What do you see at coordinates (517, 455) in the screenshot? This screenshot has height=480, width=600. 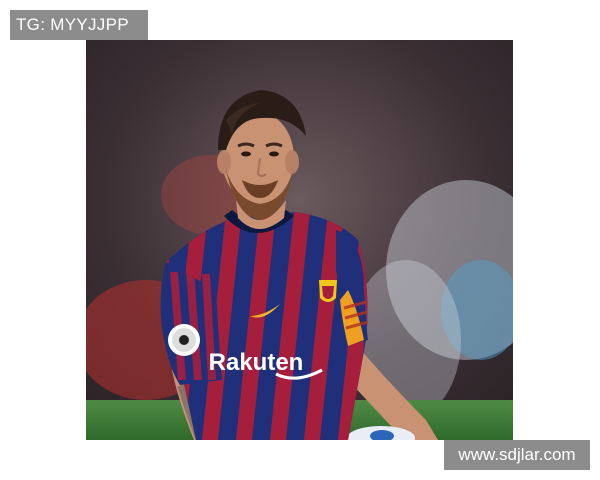 I see `site-watermark-badge: www.sdjlar.com` at bounding box center [517, 455].